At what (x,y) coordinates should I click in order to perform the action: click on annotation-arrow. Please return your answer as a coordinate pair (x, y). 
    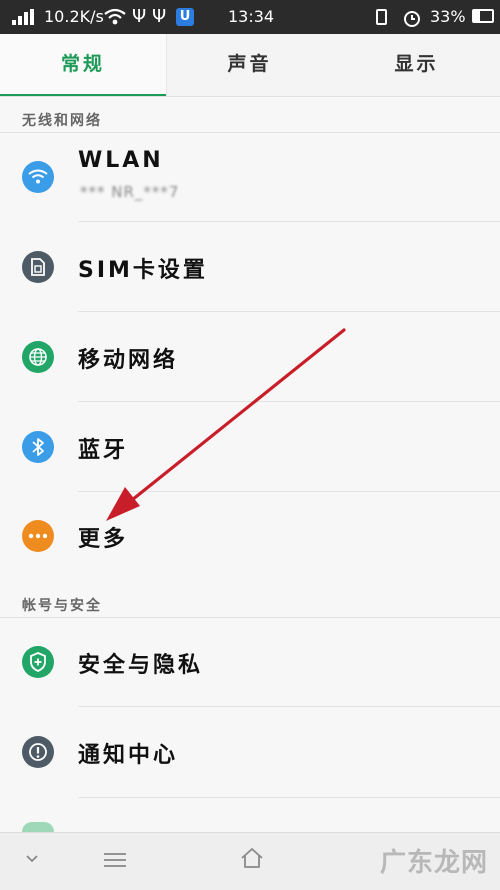
    Looking at the image, I should click on (226, 424).